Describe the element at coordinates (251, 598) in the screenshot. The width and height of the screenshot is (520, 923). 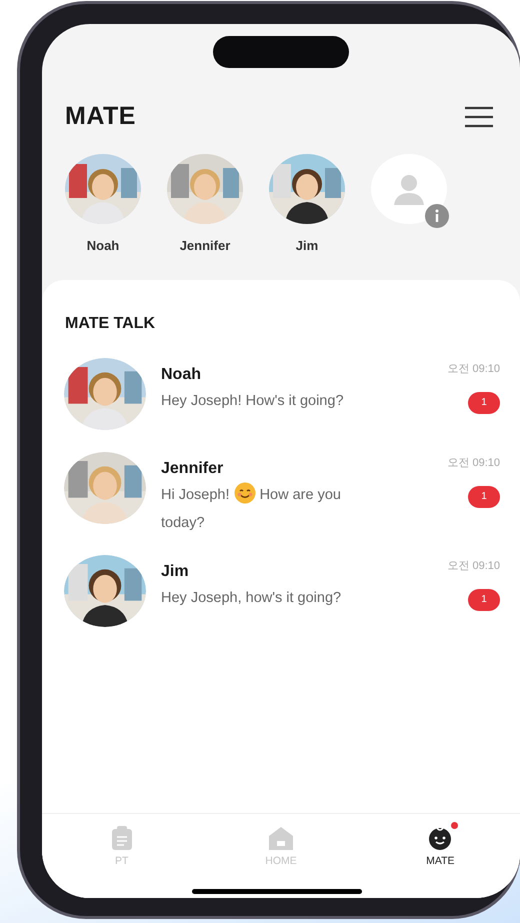
I see `message-preview: Hey Joseph, how's it going?` at that location.